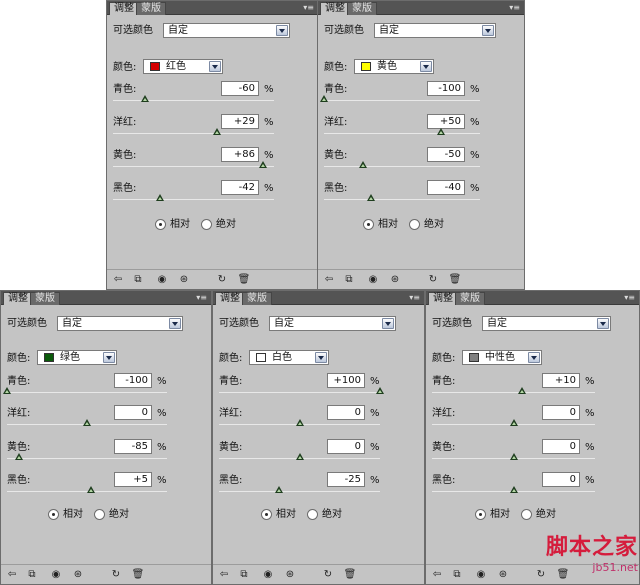 The width and height of the screenshot is (640, 585). Describe the element at coordinates (289, 357) in the screenshot. I see `color-dropdown: 白色` at that location.